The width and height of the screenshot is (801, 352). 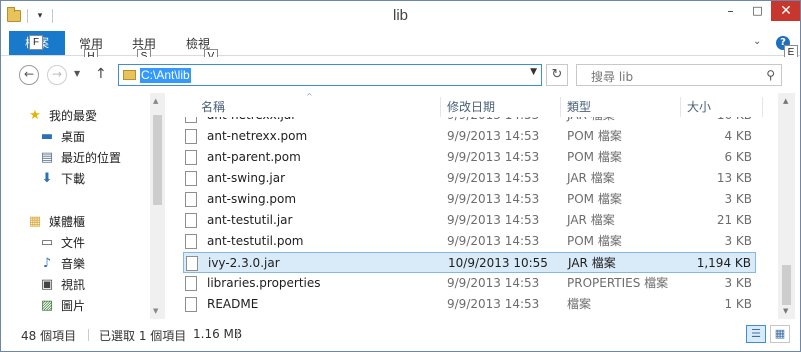 What do you see at coordinates (723, 263) in the screenshot?
I see `file-size: 1,194 KB` at bounding box center [723, 263].